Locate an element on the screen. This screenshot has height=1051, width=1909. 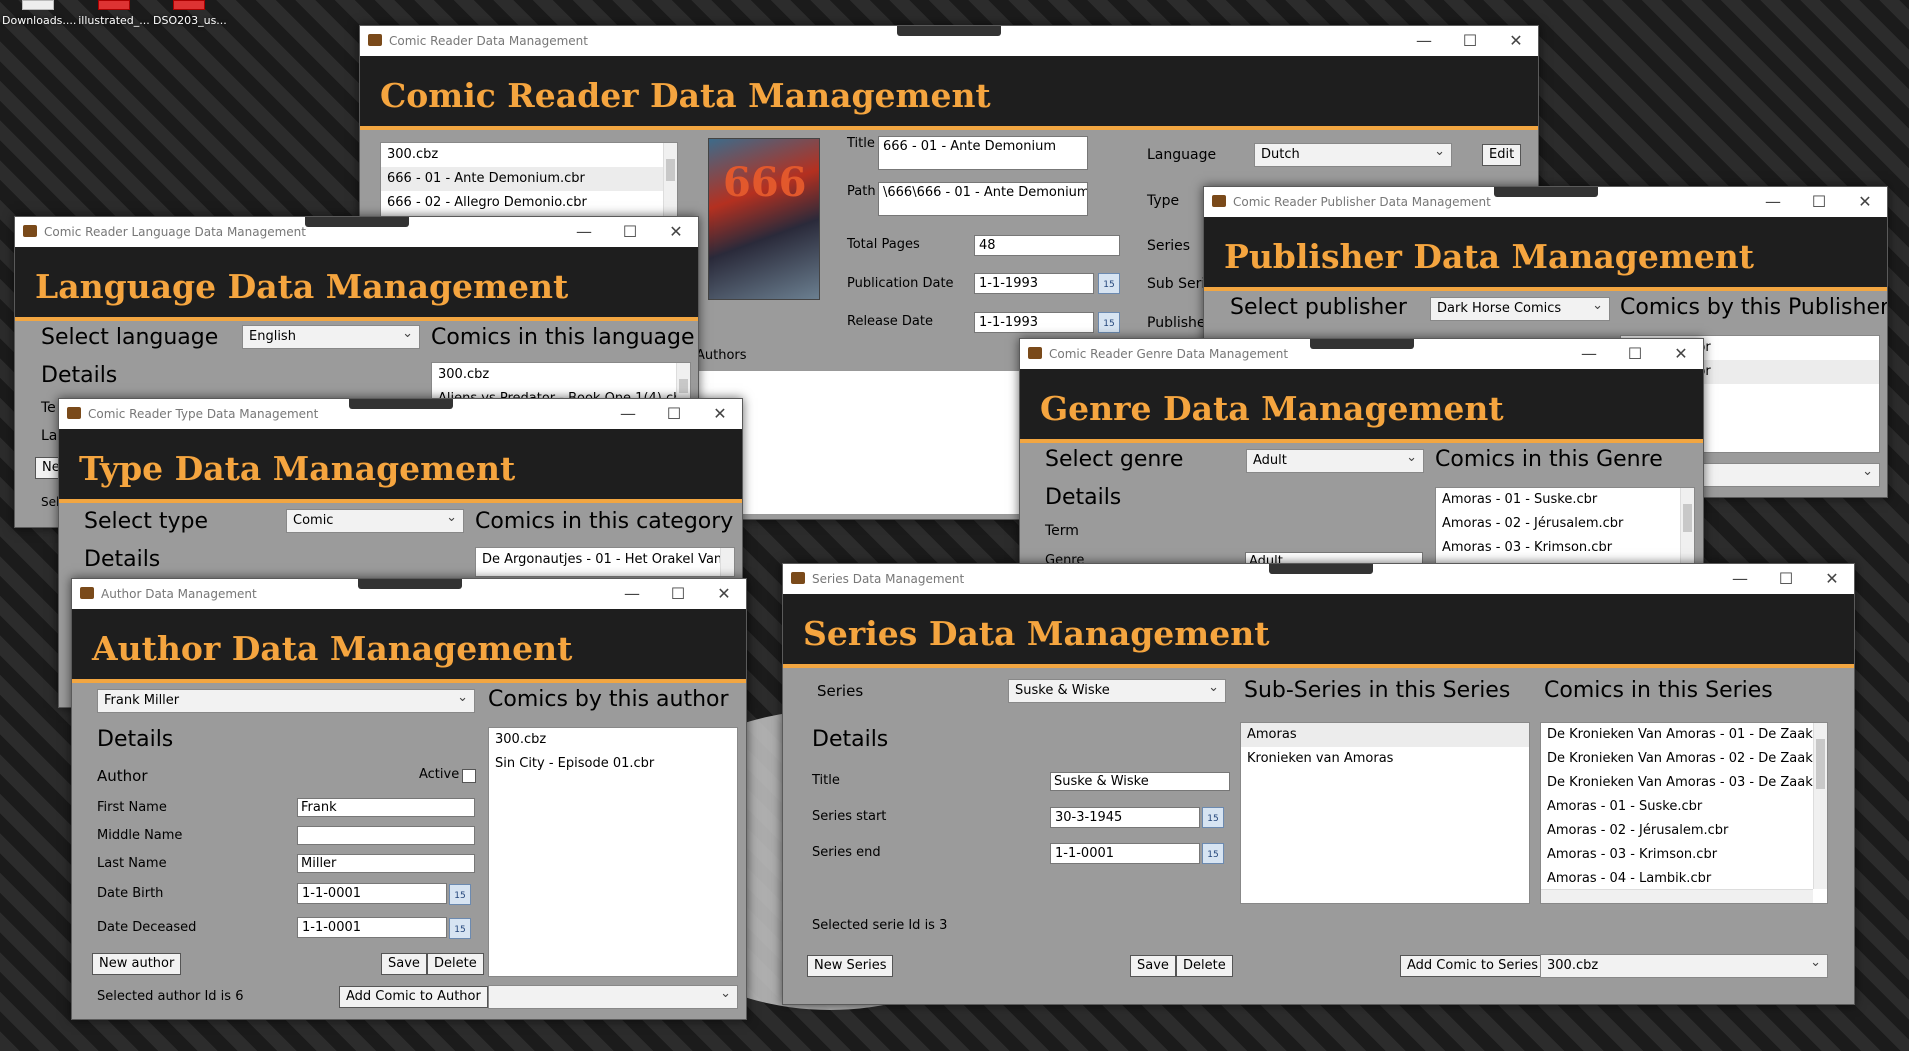
list-item: Amoras is located at coordinates (1385, 735).